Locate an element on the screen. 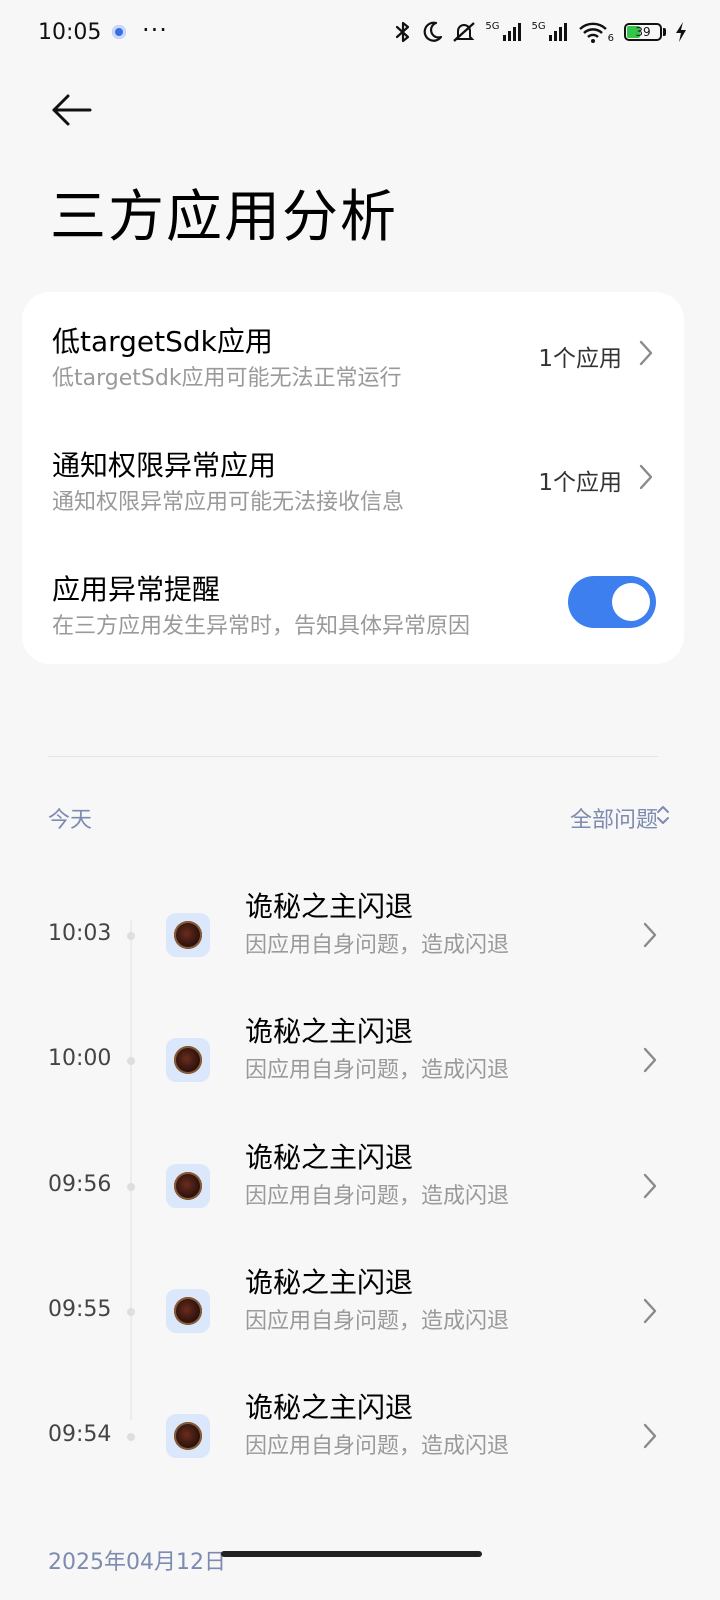 The height and width of the screenshot is (1600, 720). arrow-left-icon is located at coordinates (72, 110).